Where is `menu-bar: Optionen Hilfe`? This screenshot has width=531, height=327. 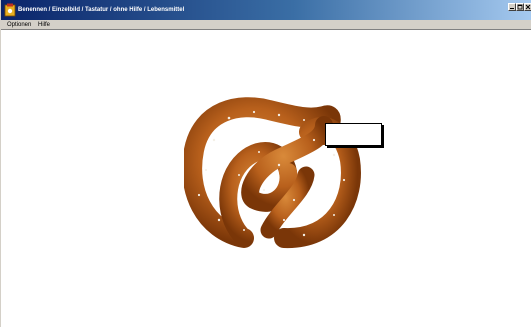
menu-bar: Optionen Hilfe is located at coordinates (266, 25).